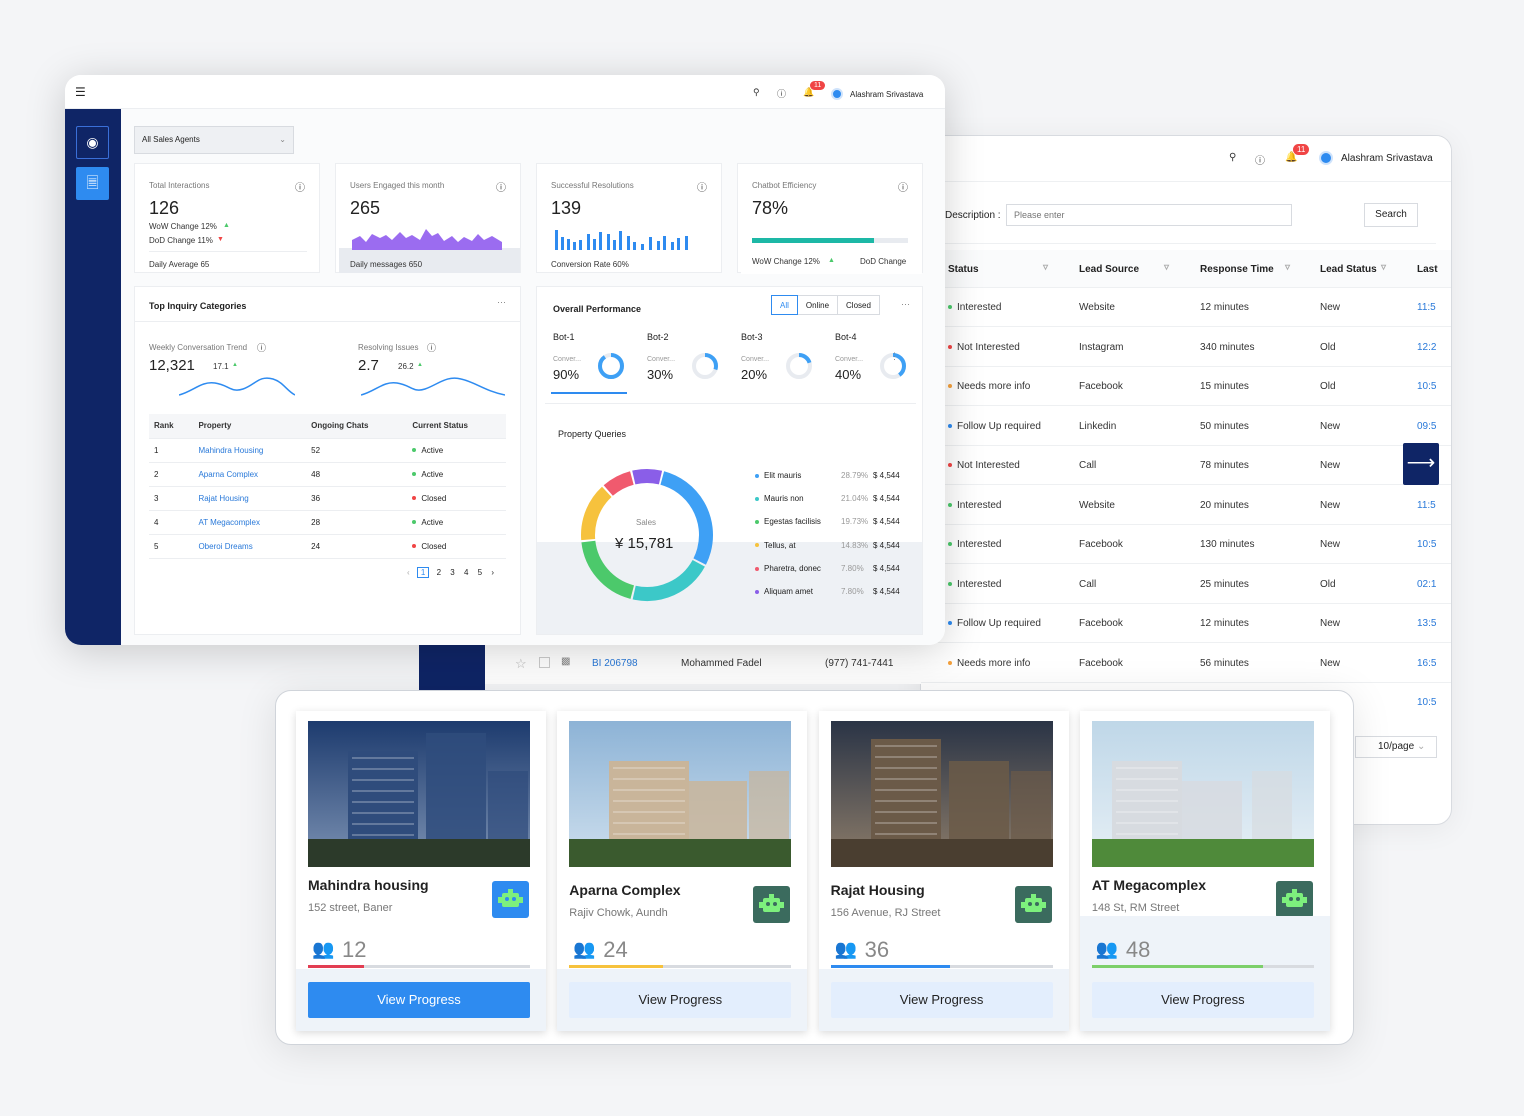 This screenshot has height=1116, width=1524. What do you see at coordinates (250, 450) in the screenshot?
I see `property-link: Mahindra Housing` at bounding box center [250, 450].